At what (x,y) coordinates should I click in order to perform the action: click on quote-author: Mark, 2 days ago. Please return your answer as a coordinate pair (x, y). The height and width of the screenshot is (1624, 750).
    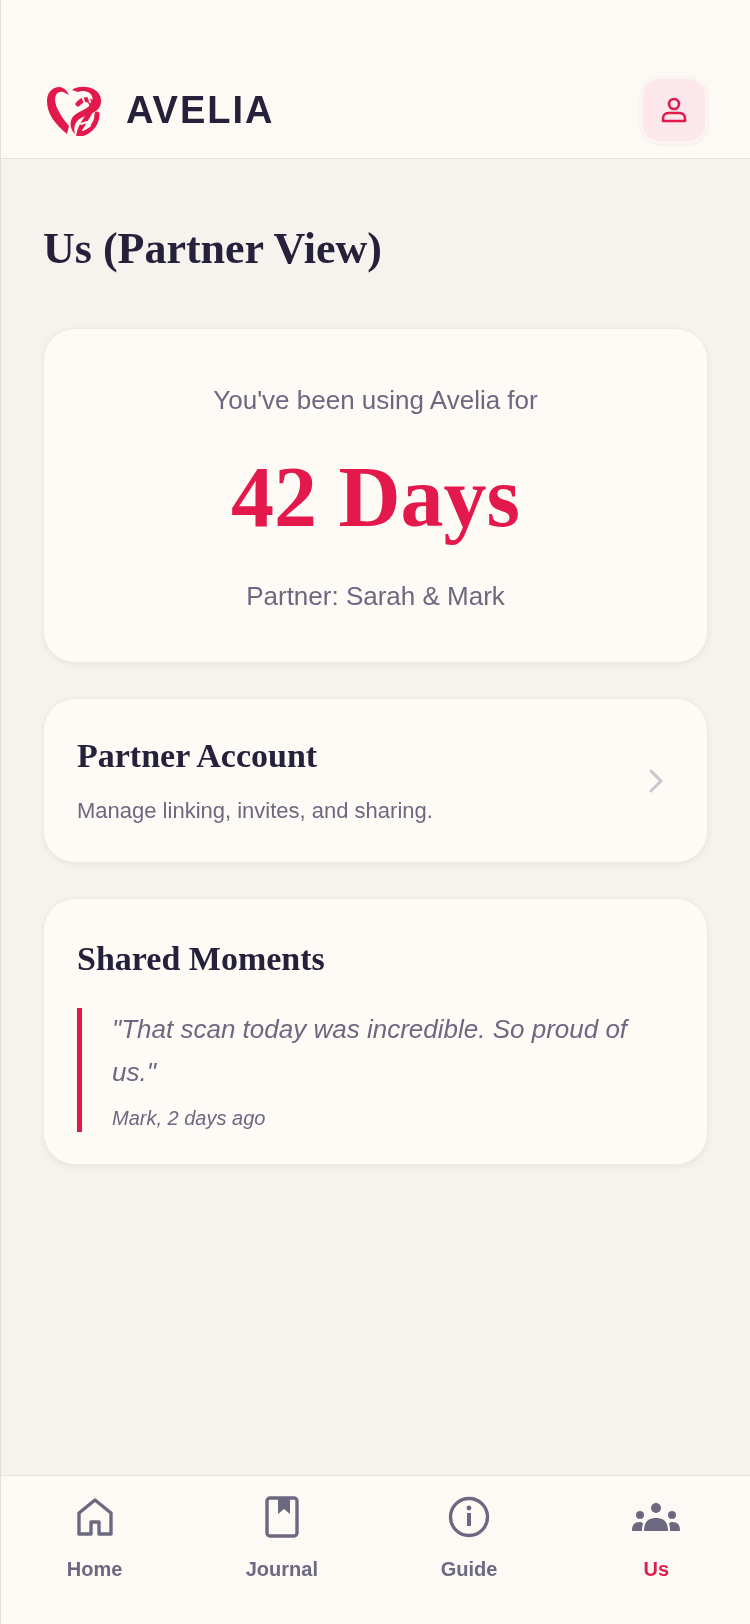
    Looking at the image, I should click on (189, 1118).